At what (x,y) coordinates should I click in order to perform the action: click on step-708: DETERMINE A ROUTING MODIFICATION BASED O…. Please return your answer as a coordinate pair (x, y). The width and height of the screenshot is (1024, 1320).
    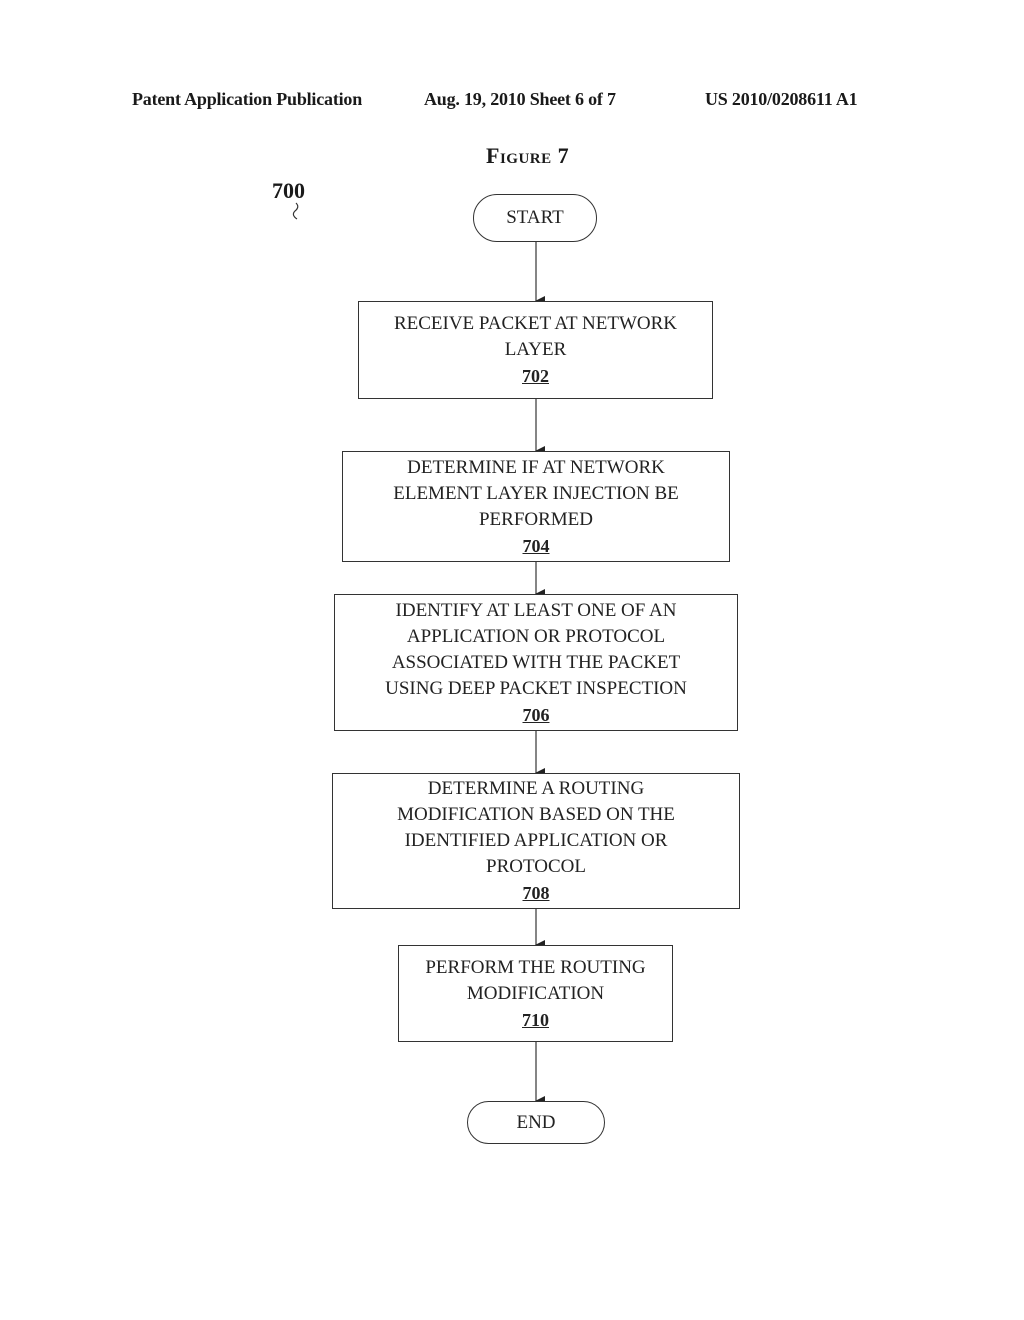
    Looking at the image, I should click on (536, 841).